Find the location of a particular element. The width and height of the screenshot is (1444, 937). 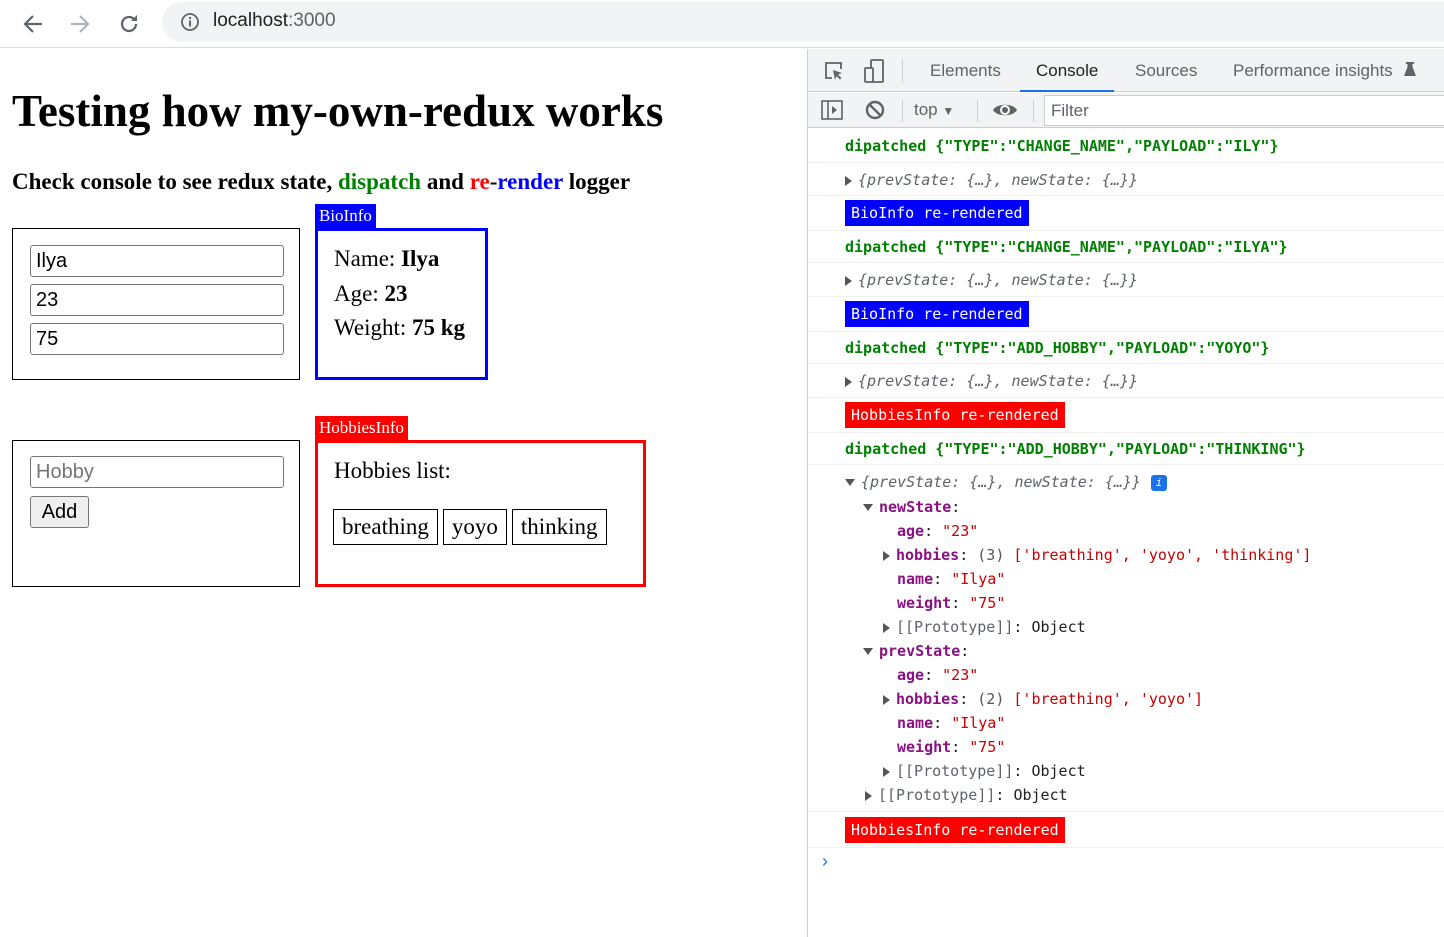

tree-prop: age: "23" is located at coordinates (938, 531).